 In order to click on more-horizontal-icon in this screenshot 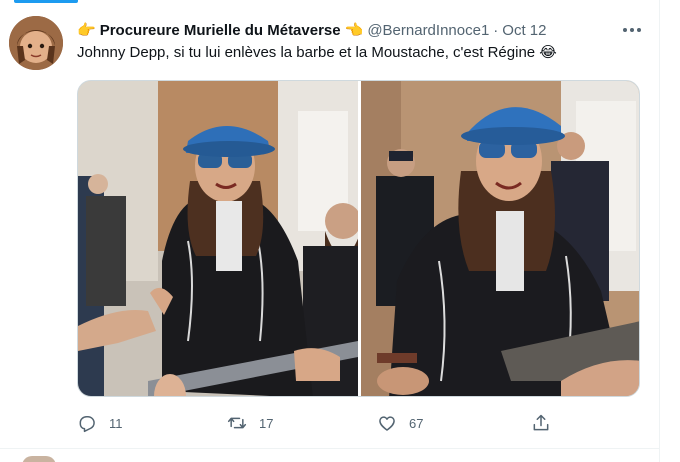, I will do `click(625, 30)`.